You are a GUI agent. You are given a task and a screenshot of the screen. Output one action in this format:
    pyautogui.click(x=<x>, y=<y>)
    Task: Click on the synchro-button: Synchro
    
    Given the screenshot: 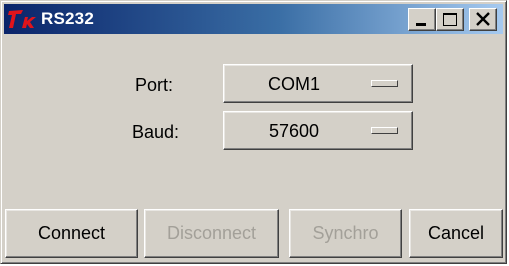 What is the action you would take?
    pyautogui.click(x=345, y=233)
    